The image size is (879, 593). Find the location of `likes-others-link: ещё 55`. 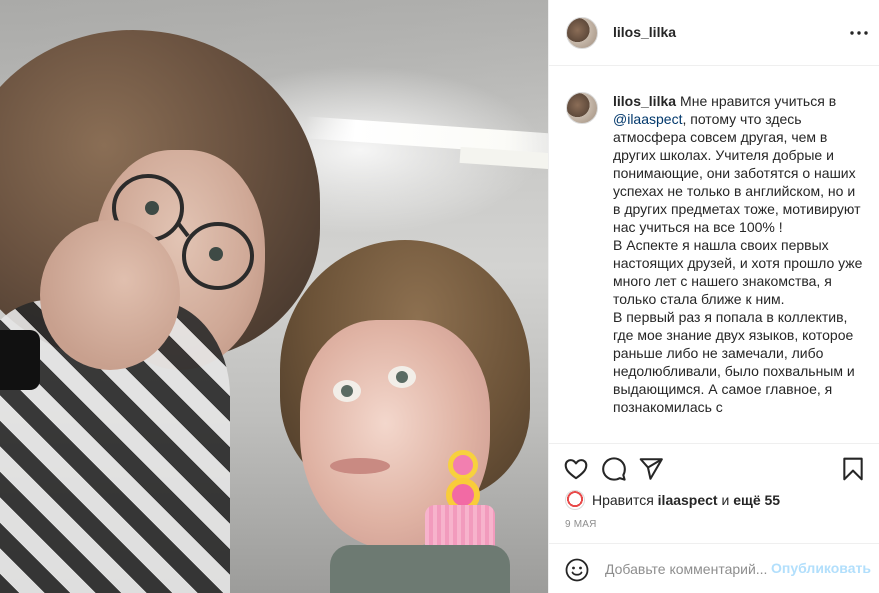

likes-others-link: ещё 55 is located at coordinates (756, 500).